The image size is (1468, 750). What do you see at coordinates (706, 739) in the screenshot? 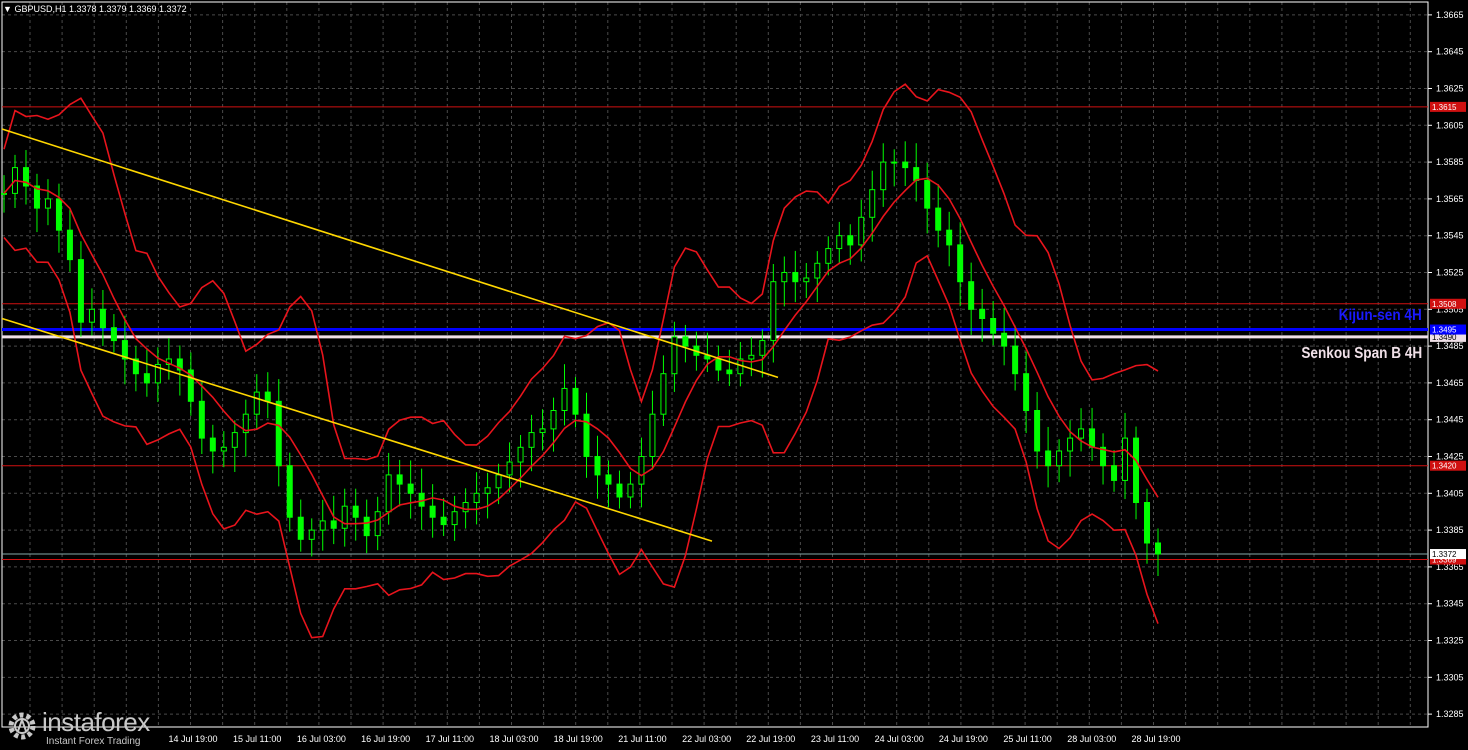
I see `x-tick-label: 22 Jul 03:00` at bounding box center [706, 739].